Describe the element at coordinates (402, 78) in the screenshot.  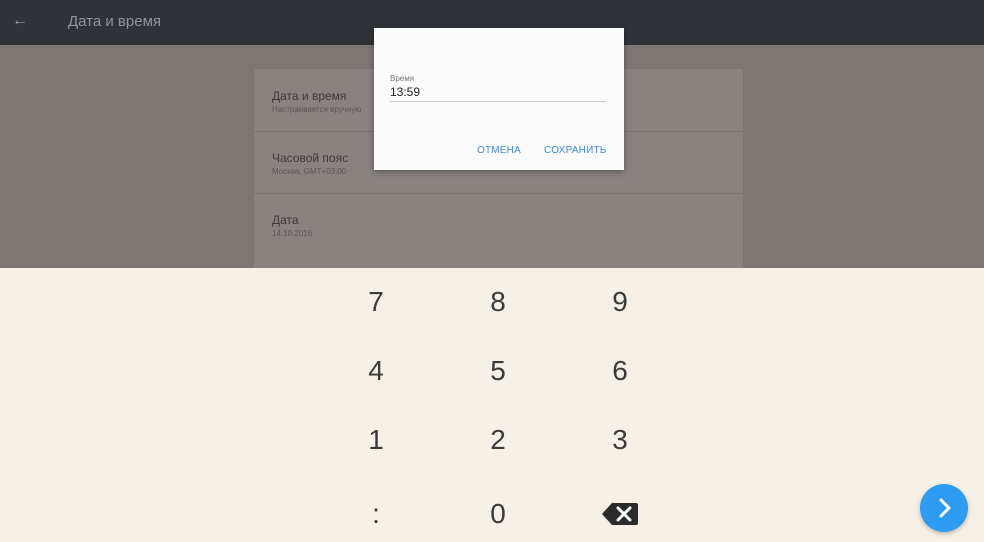
I see `time-field-label: Время` at that location.